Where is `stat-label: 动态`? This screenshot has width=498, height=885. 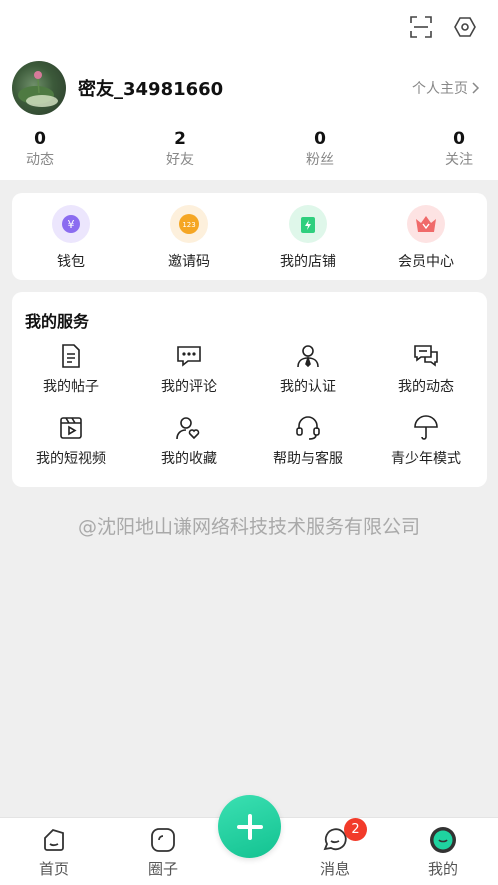
stat-label: 动态 is located at coordinates (40, 160).